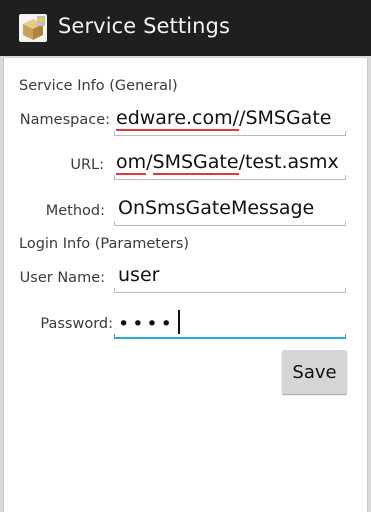  What do you see at coordinates (64, 120) in the screenshot?
I see `namespace-label: Namespace:` at bounding box center [64, 120].